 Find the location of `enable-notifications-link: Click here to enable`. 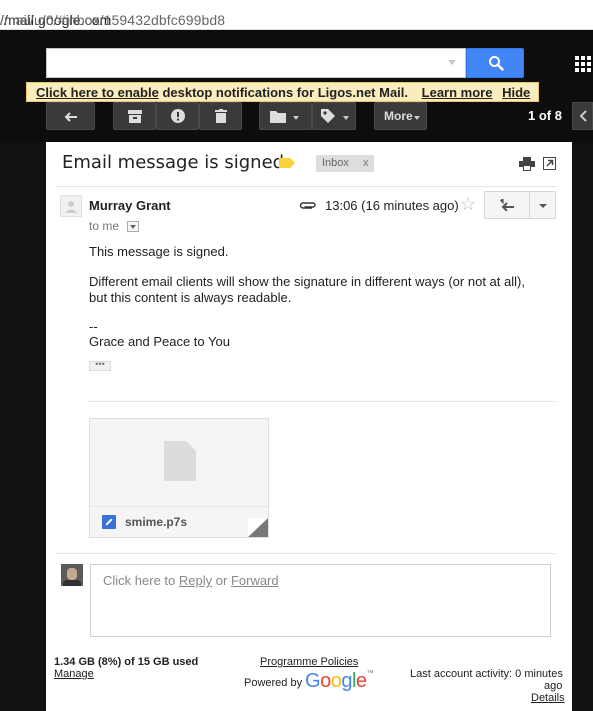

enable-notifications-link: Click here to enable is located at coordinates (97, 92).